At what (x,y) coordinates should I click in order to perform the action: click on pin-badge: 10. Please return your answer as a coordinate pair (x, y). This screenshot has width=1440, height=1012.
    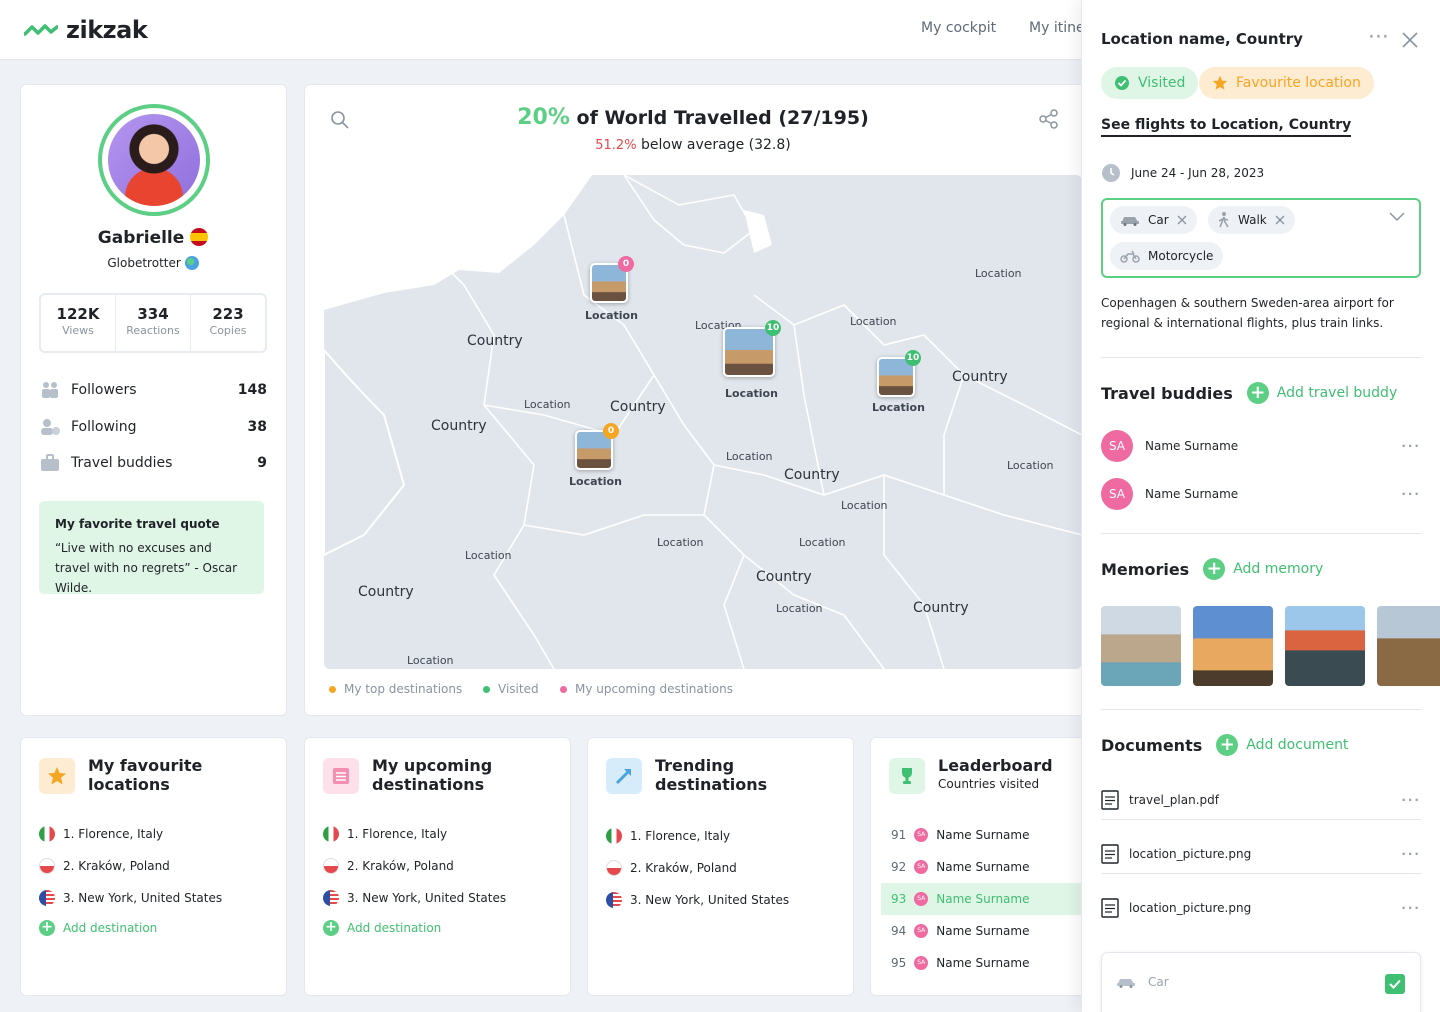
    Looking at the image, I should click on (773, 328).